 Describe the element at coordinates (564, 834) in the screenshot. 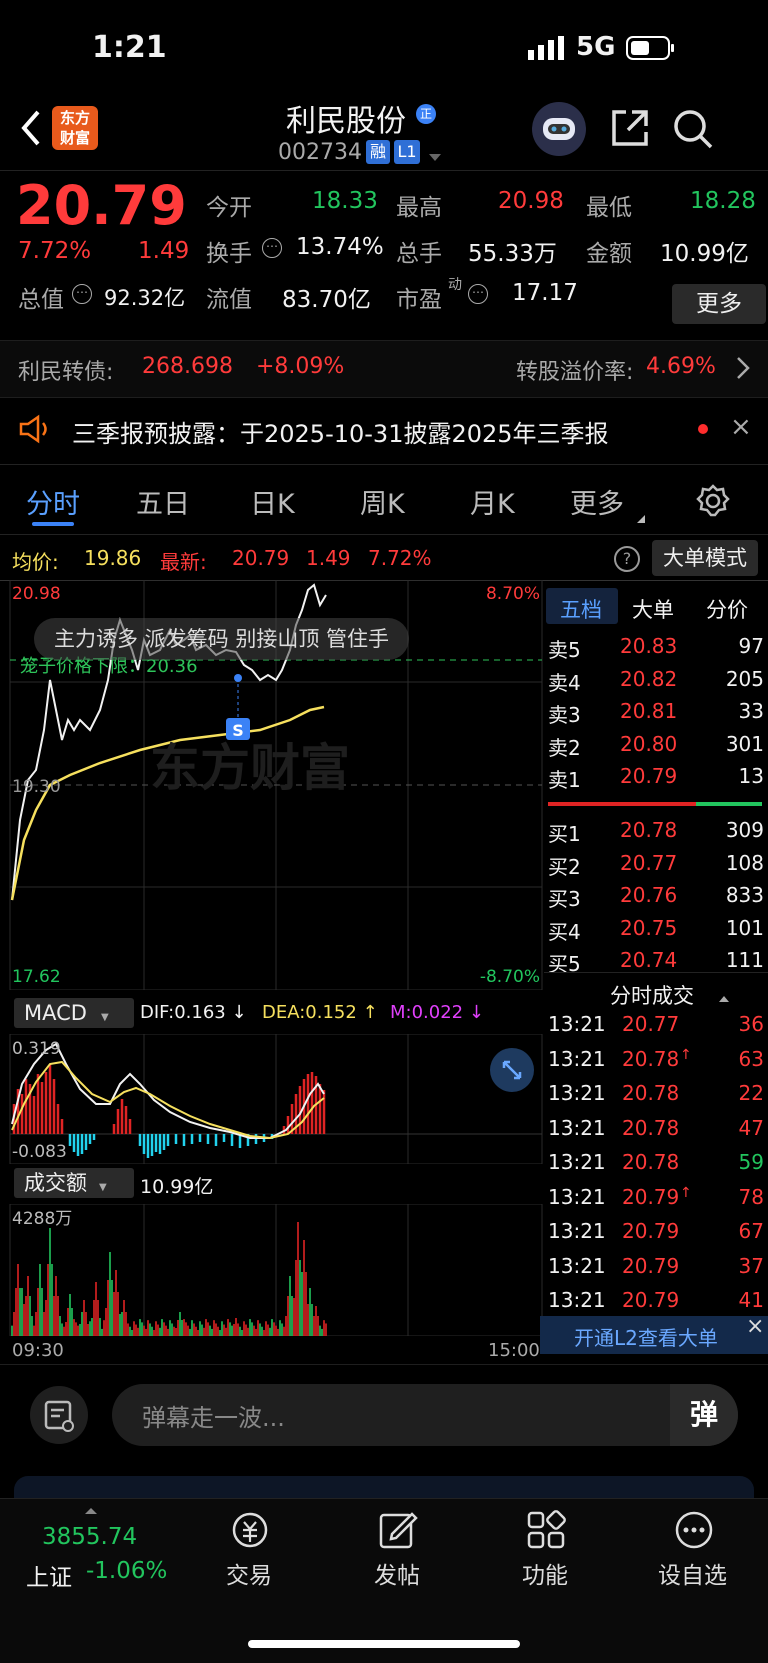

I see `bid-label: 买1` at that location.